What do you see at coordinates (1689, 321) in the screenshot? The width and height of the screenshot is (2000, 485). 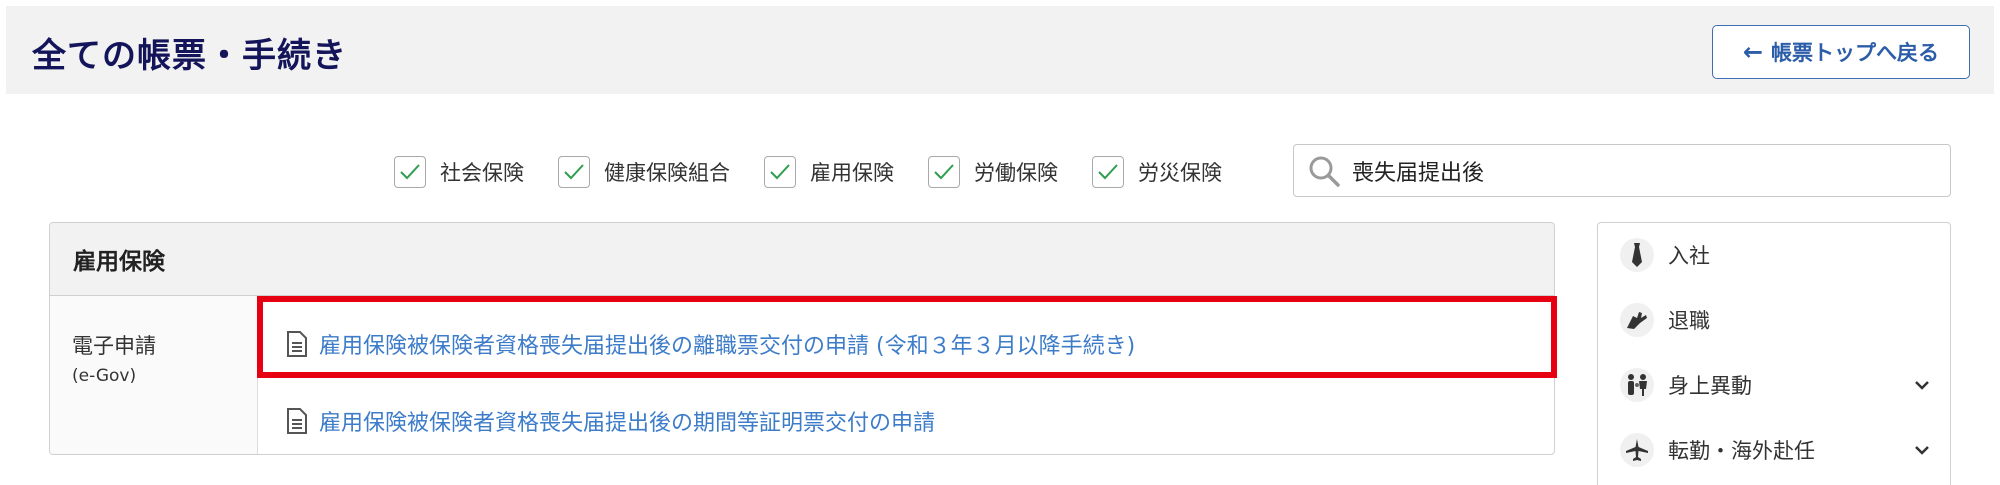 I see `sidebar-item-label: 退職` at bounding box center [1689, 321].